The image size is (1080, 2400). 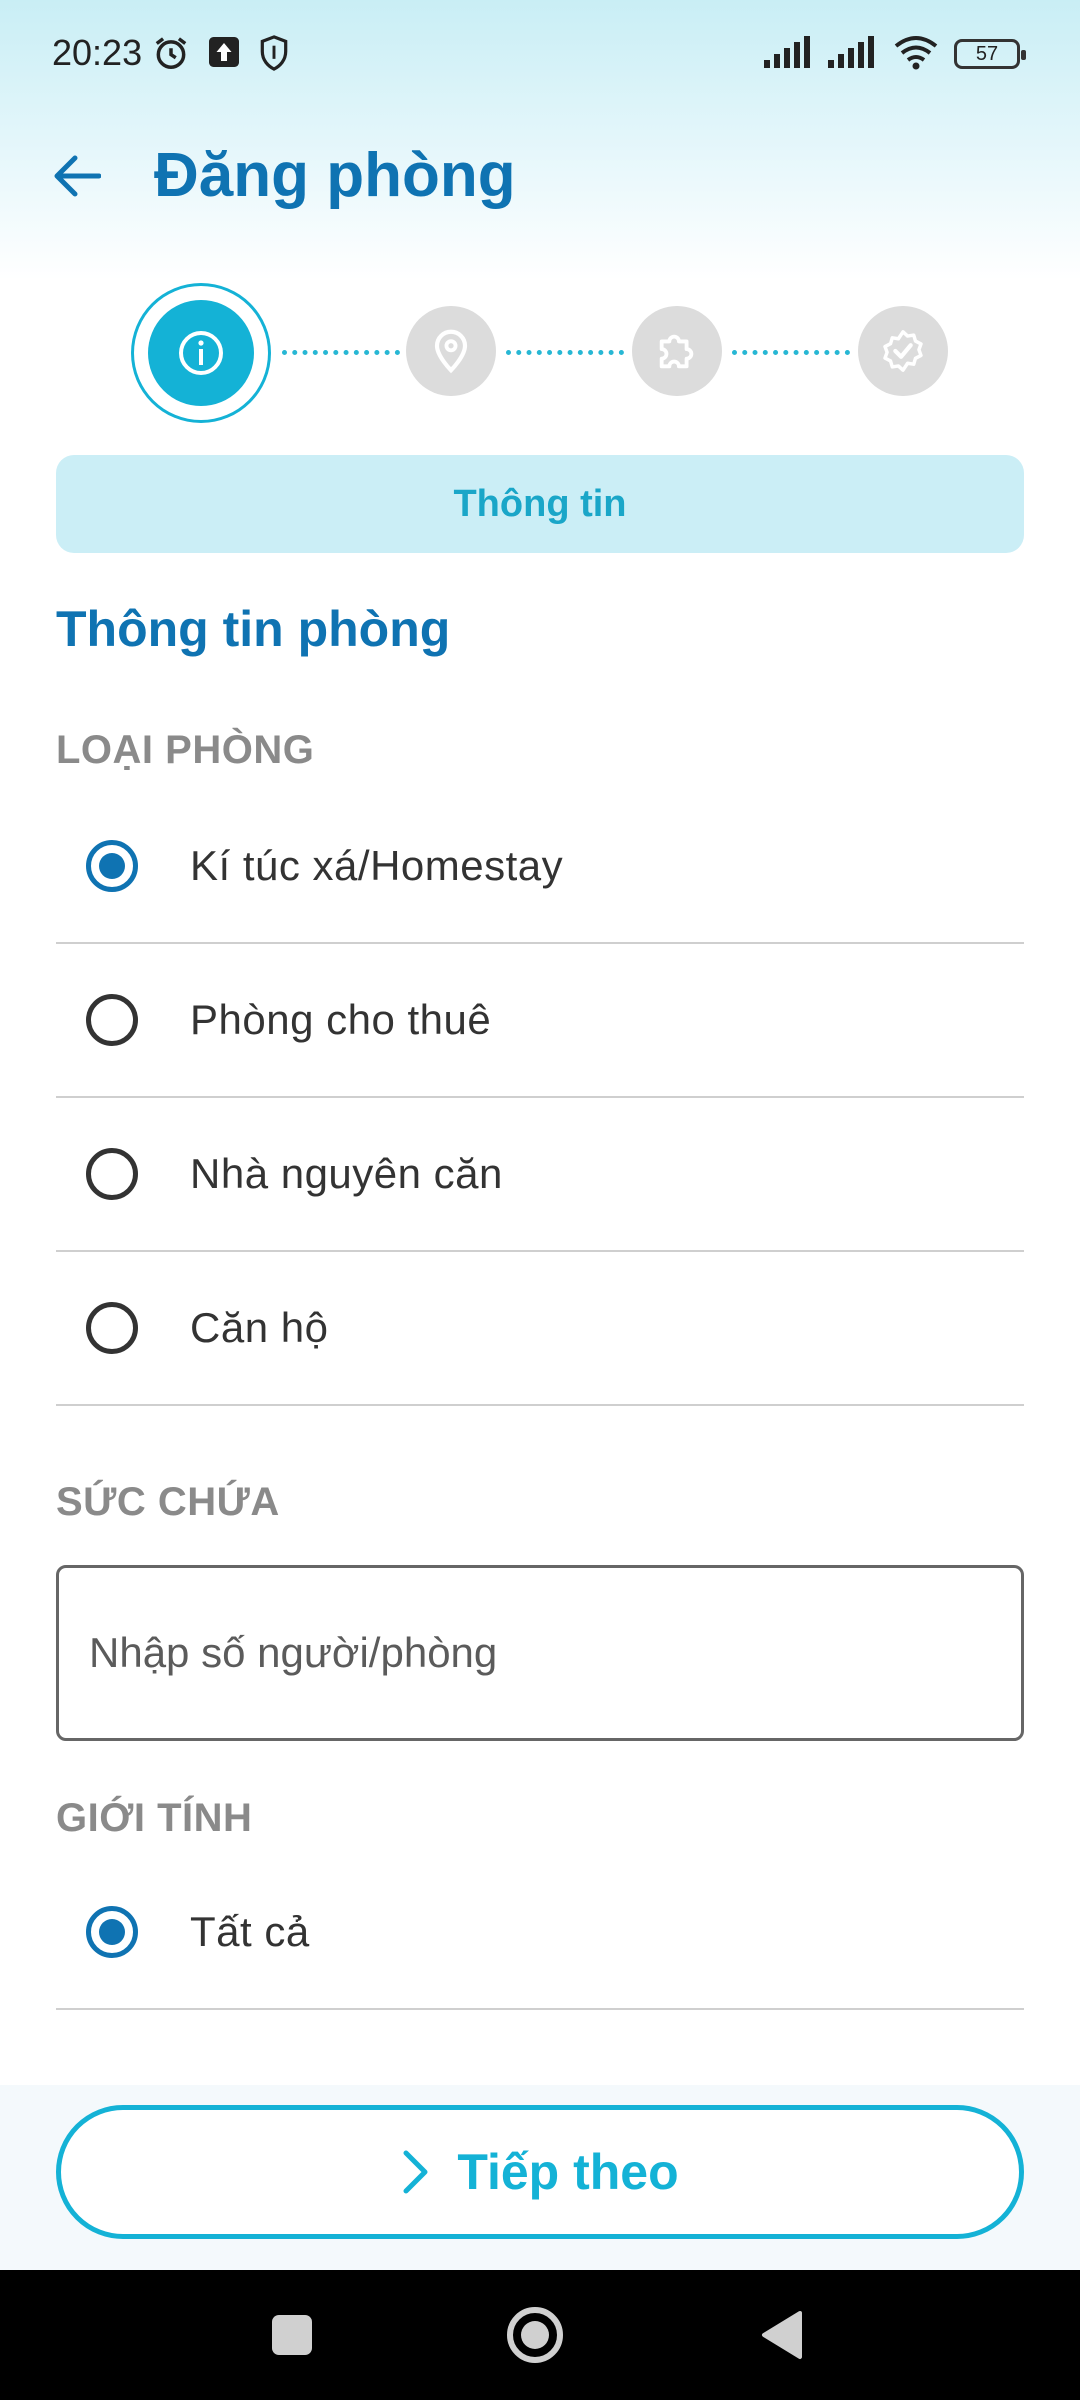 I want to click on room-type-option-homestay: Kí túc xá/Homestay, so click(x=540, y=867).